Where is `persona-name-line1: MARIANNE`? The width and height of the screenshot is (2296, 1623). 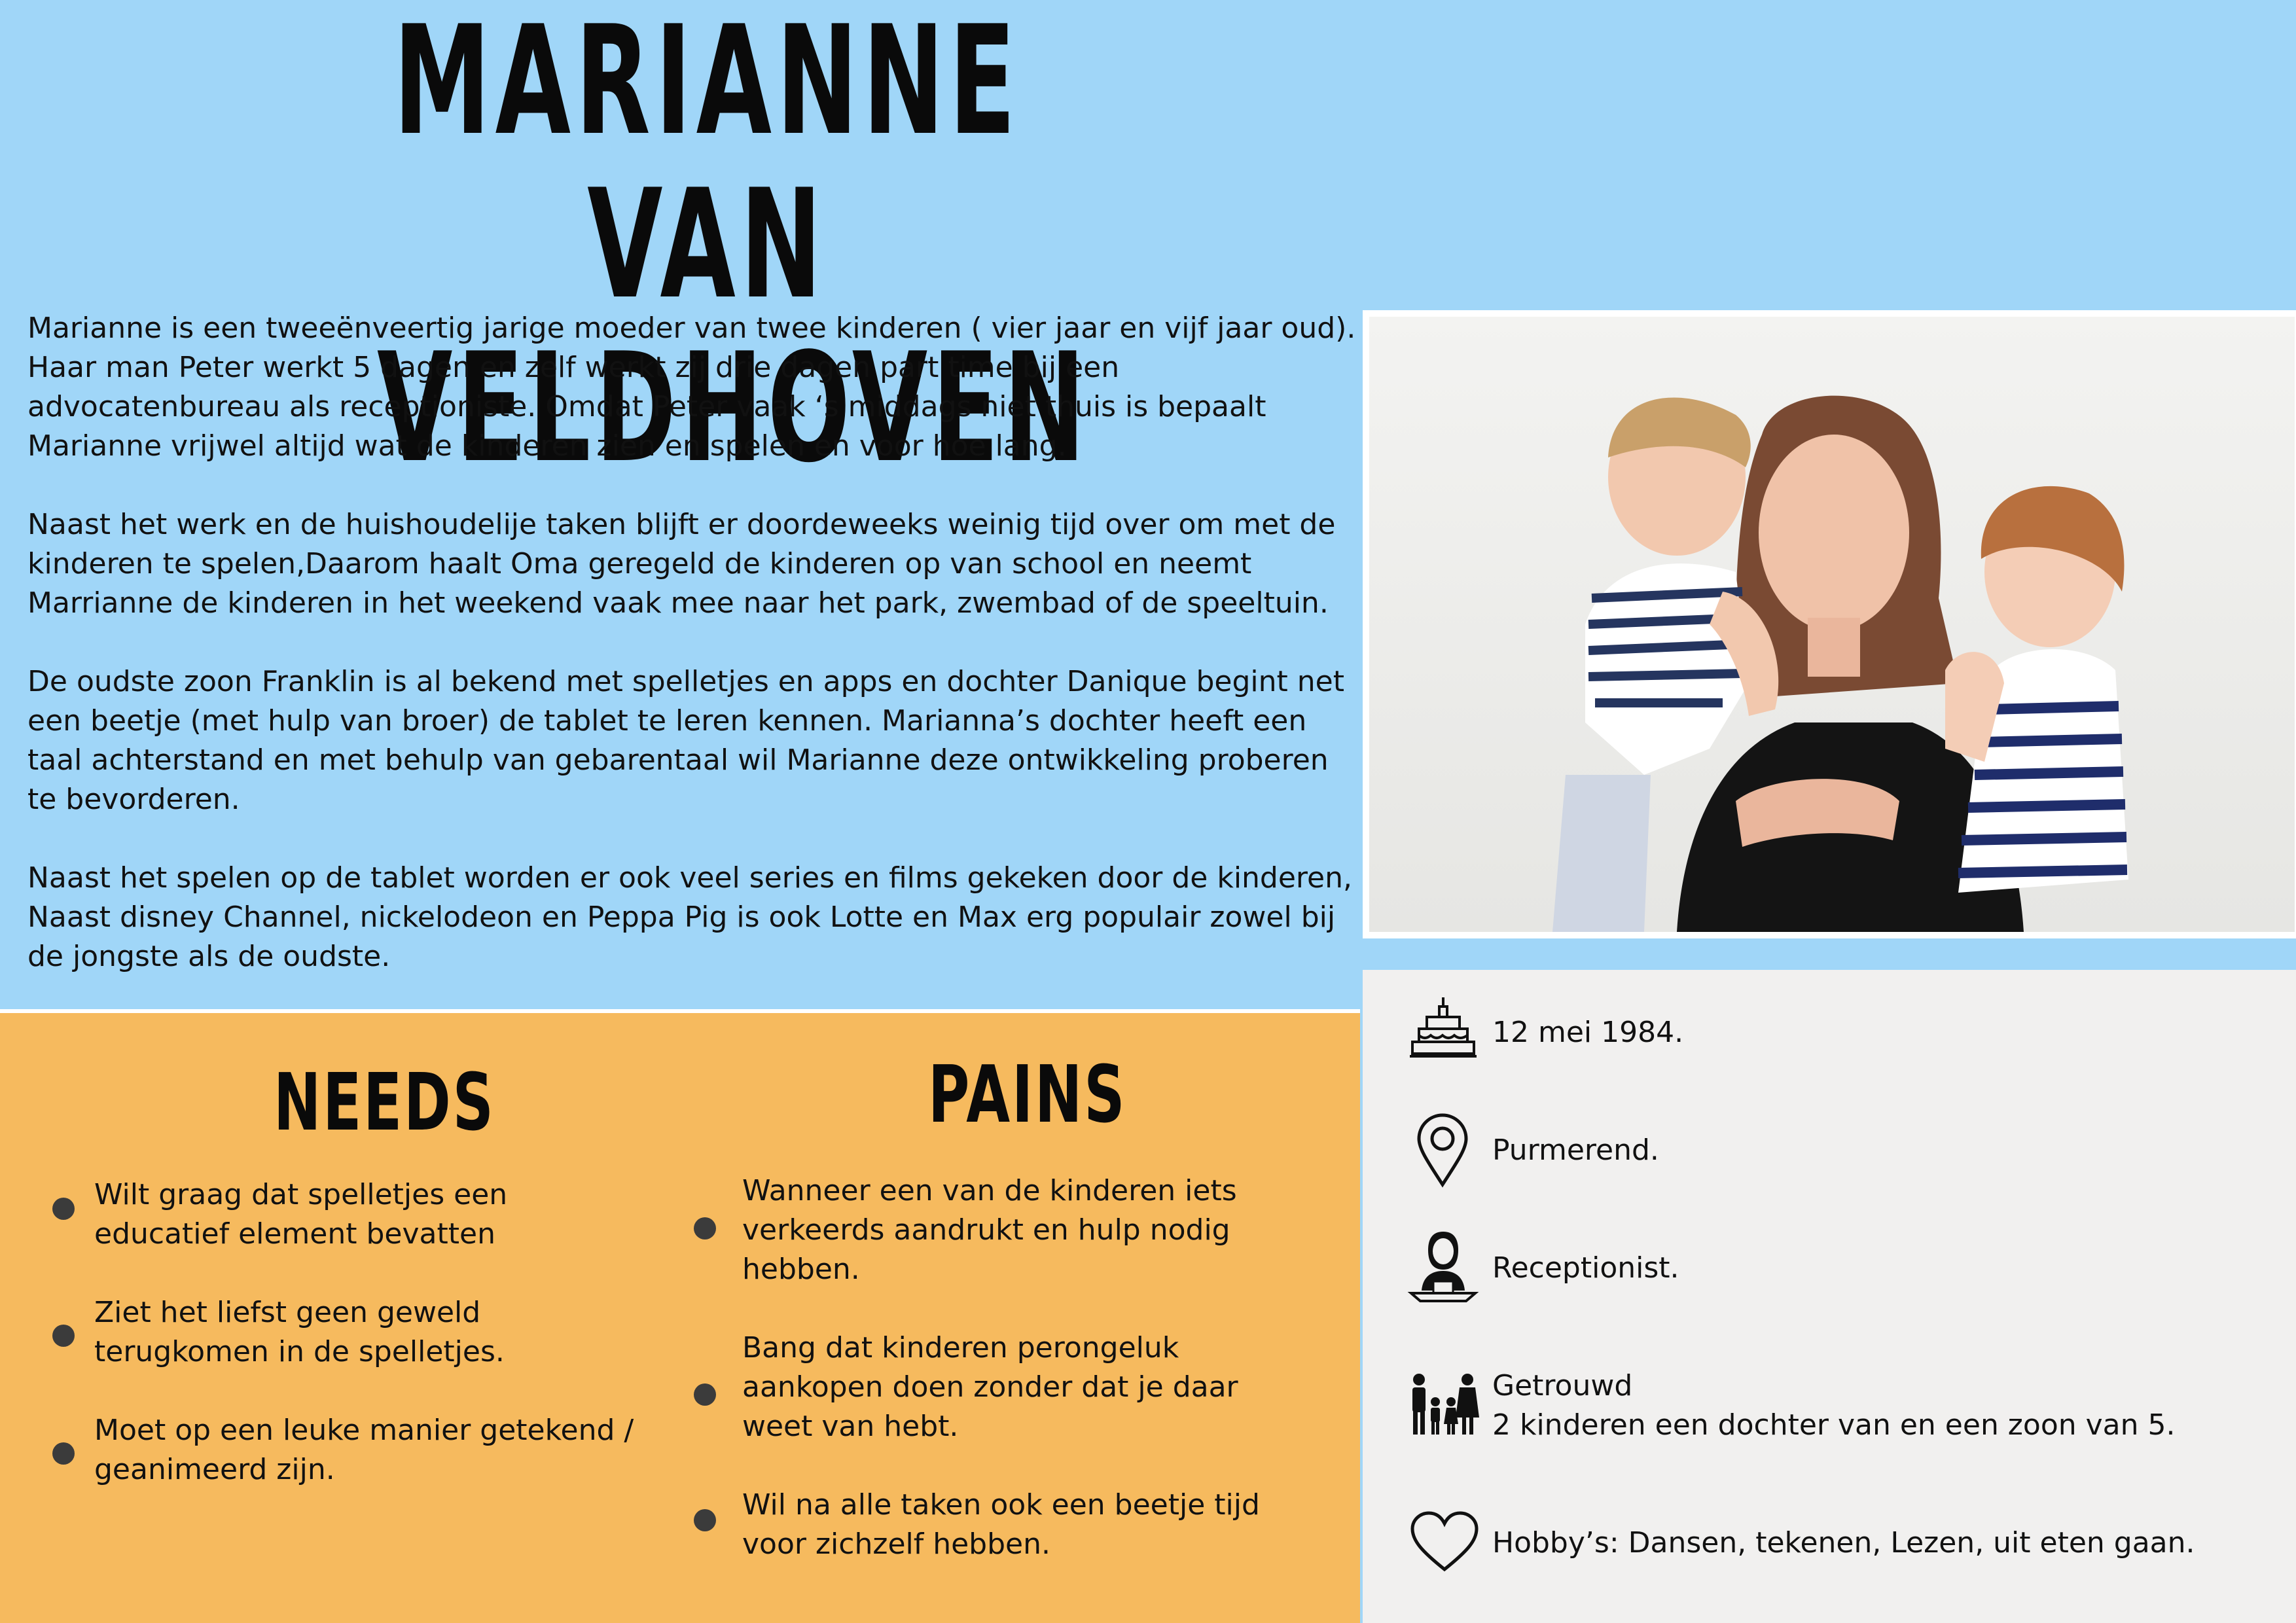
persona-name-line1: MARIANNE is located at coordinates (706, 84).